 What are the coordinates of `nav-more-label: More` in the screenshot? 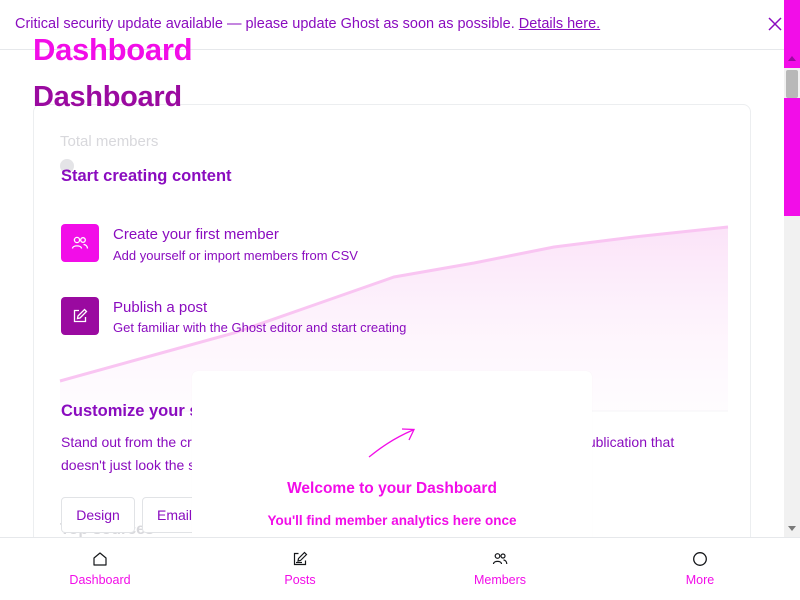 It's located at (700, 580).